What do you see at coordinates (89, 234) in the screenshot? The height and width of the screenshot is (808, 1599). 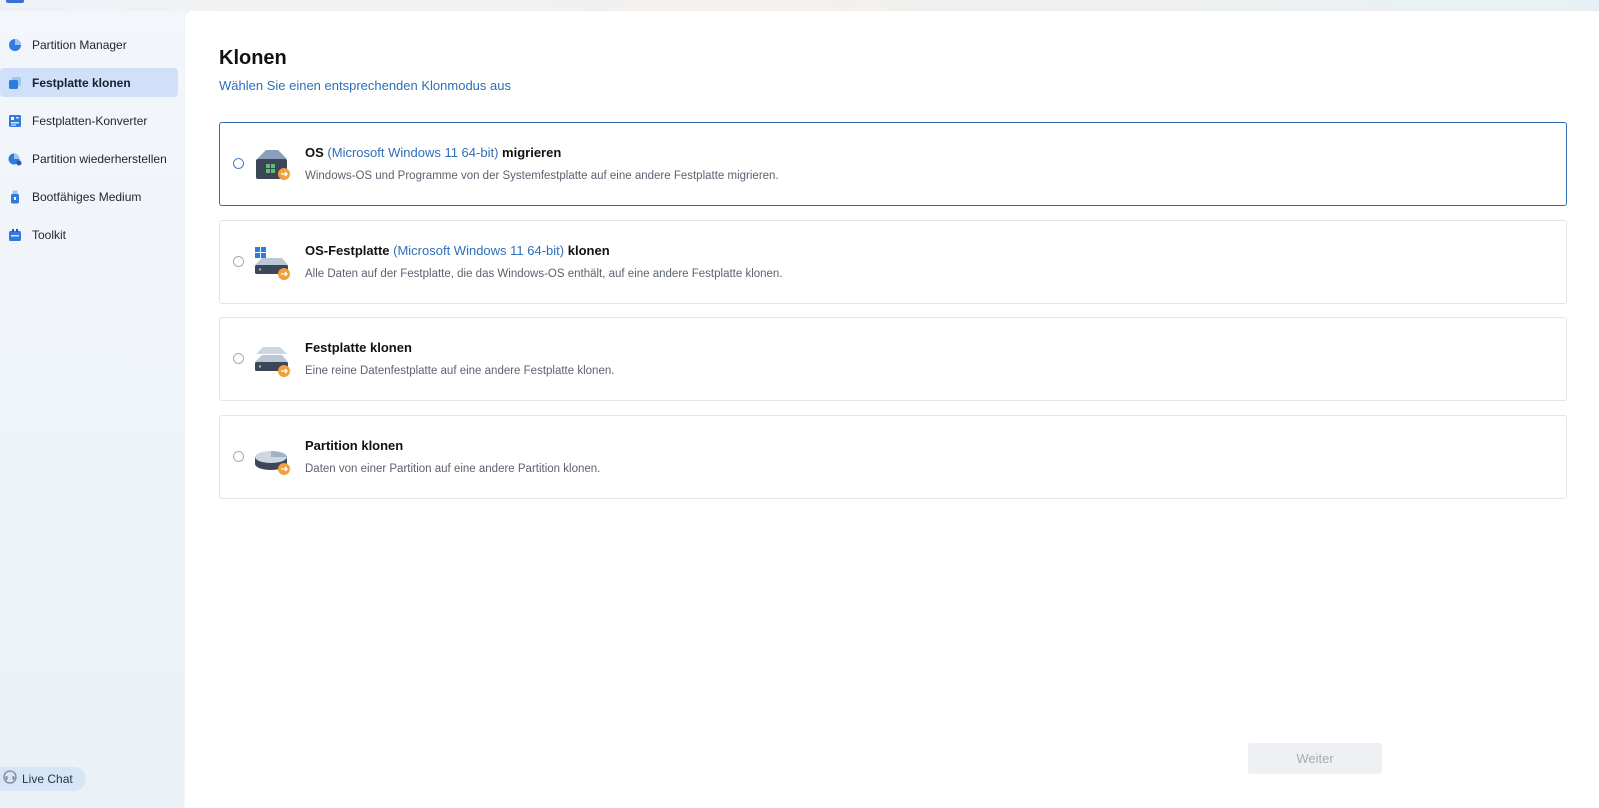 I see `sidebar-item-toolkit: Toolkit` at bounding box center [89, 234].